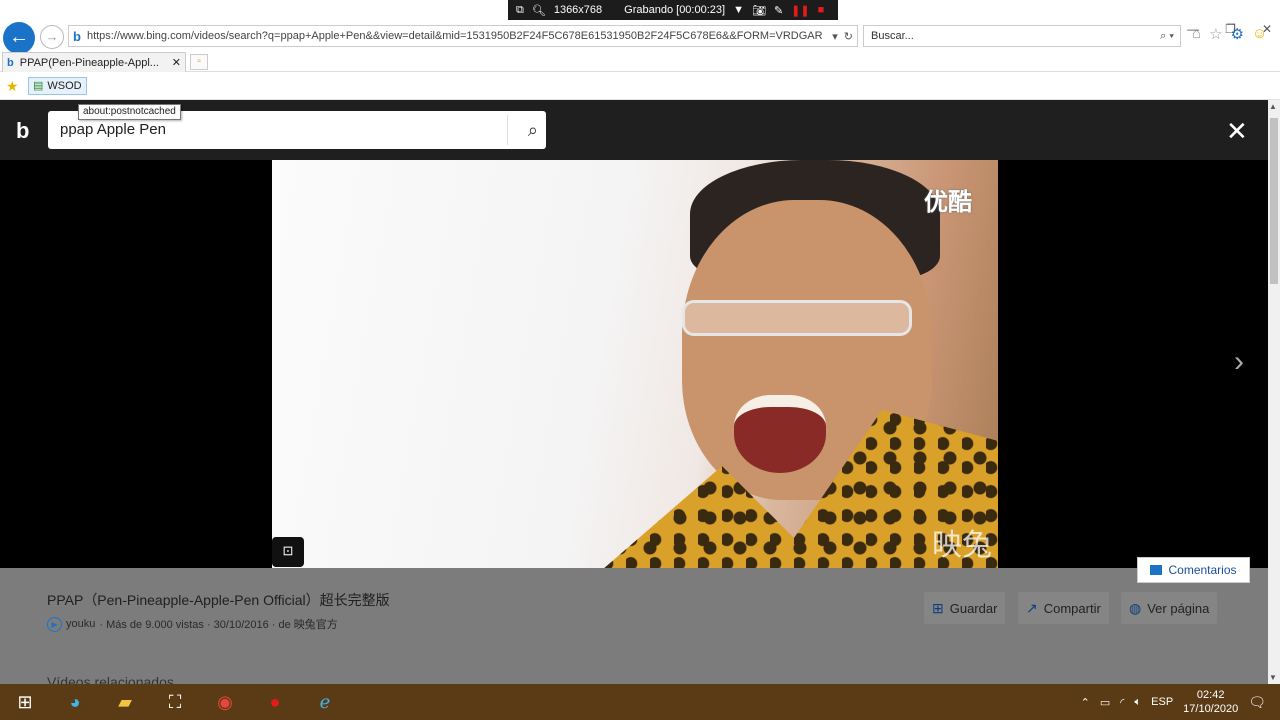  Describe the element at coordinates (1237, 131) in the screenshot. I see `close-overlay-button: ✕` at that location.